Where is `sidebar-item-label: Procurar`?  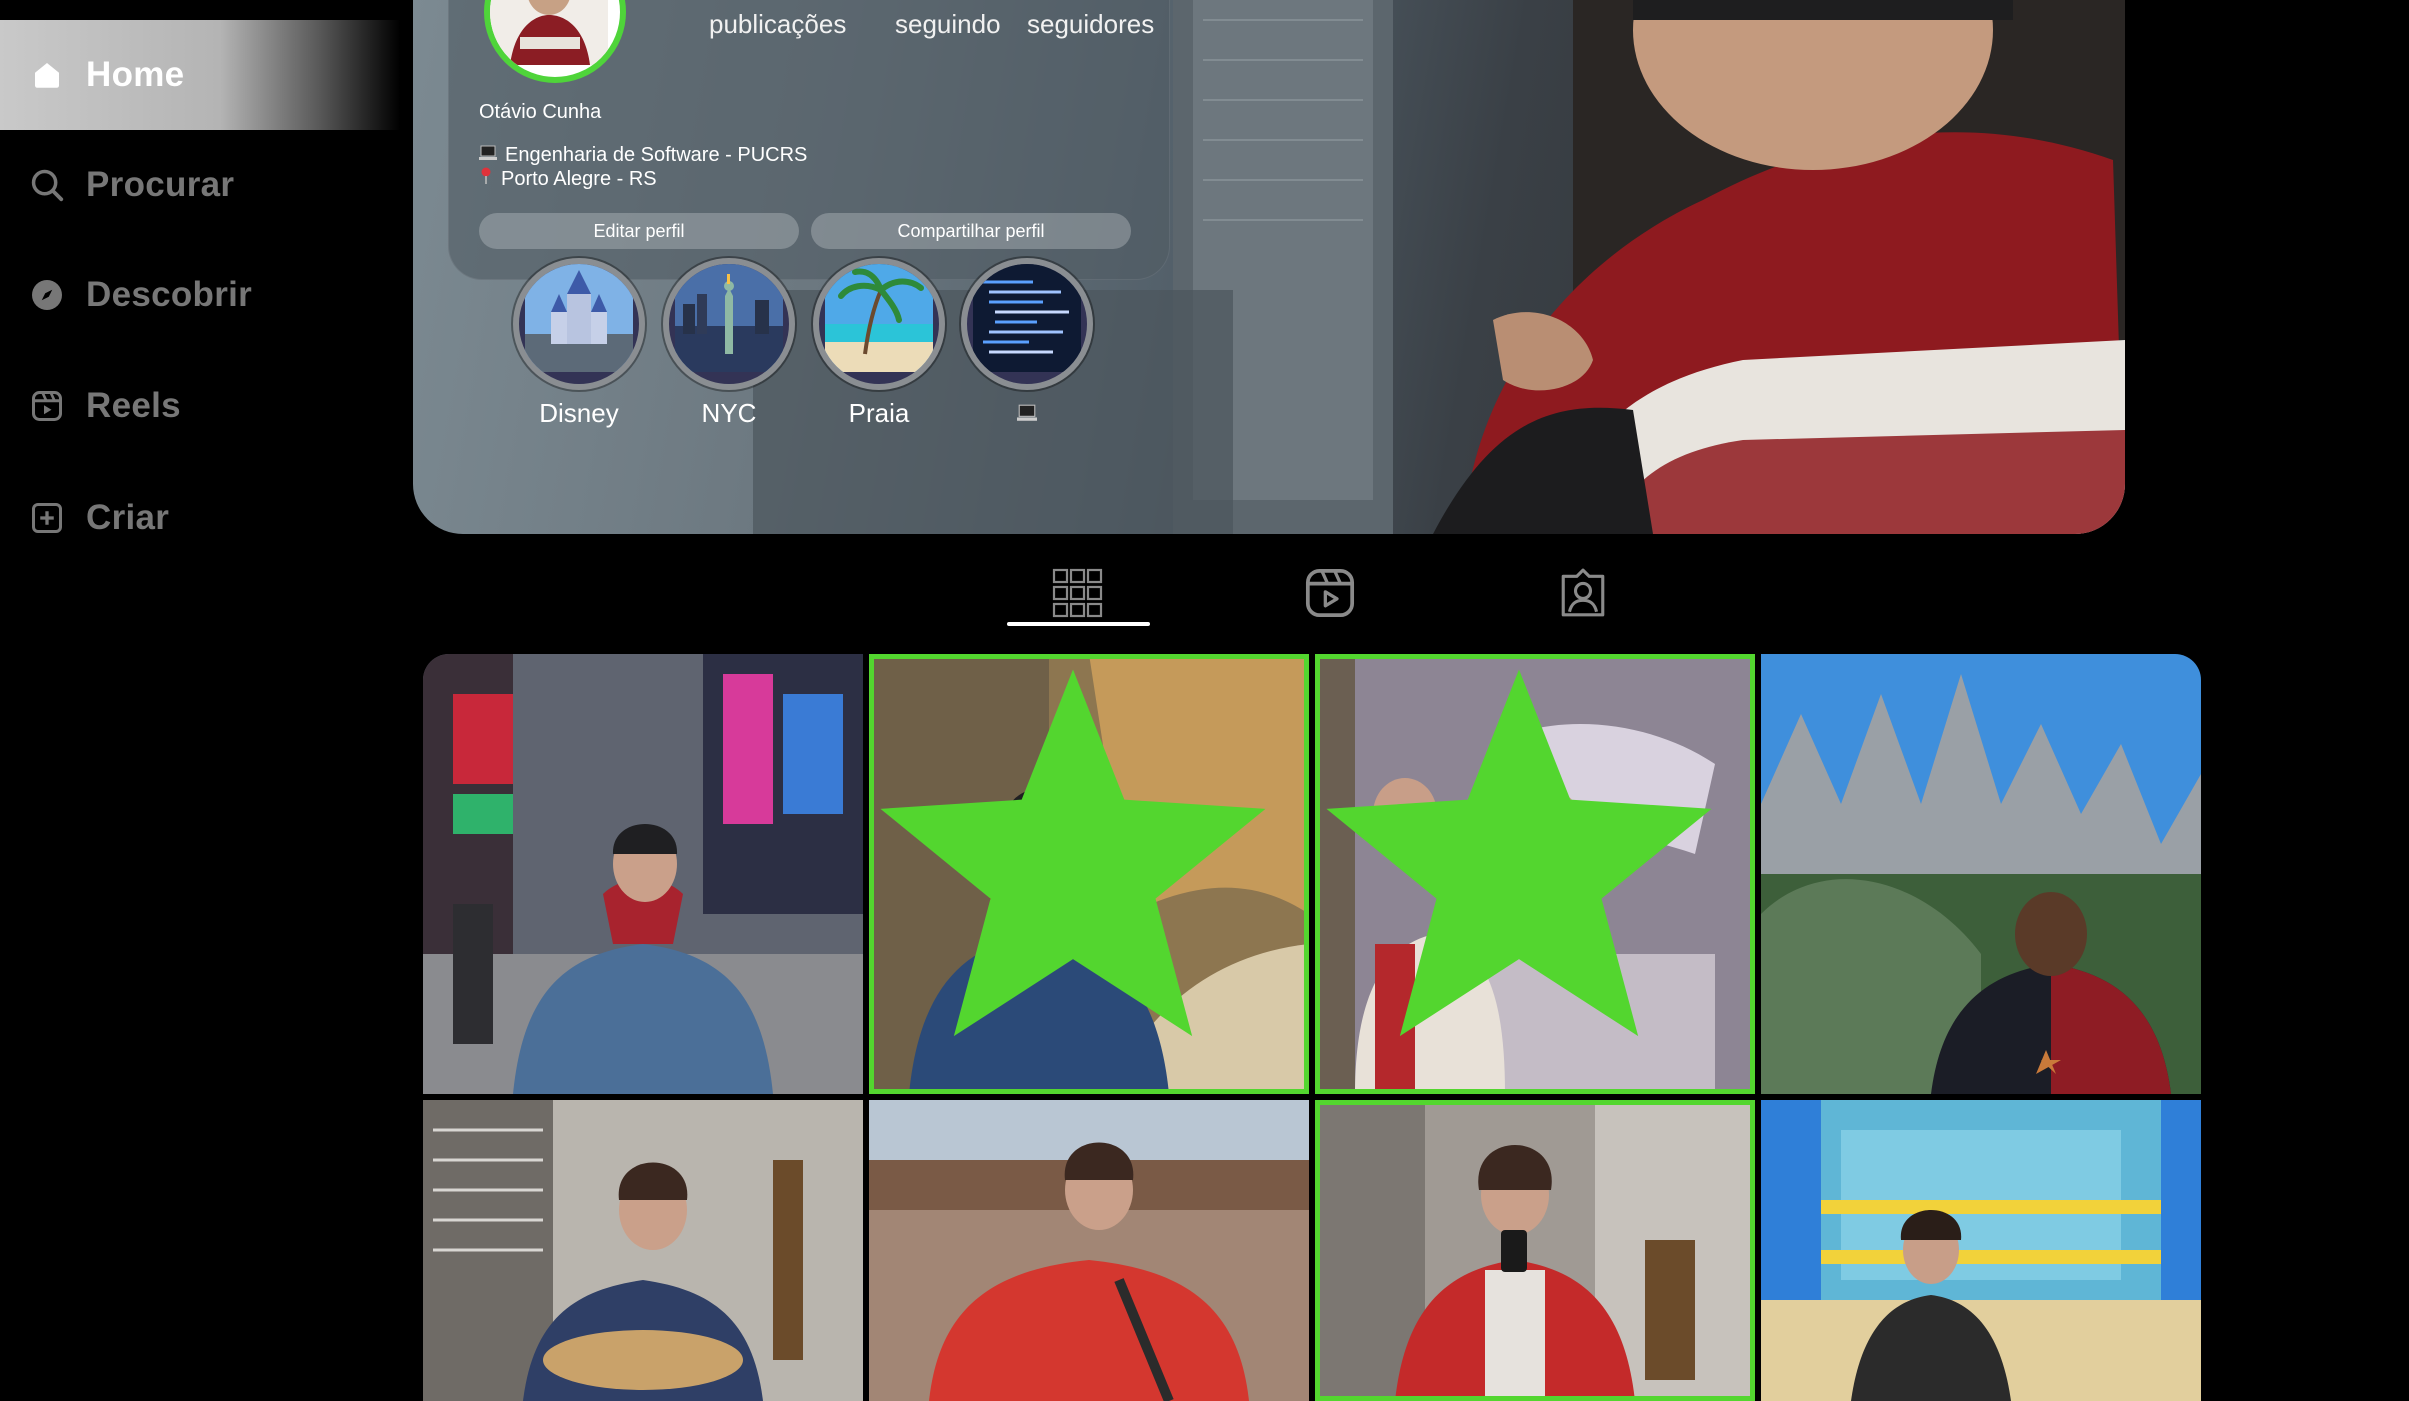 sidebar-item-label: Procurar is located at coordinates (160, 184).